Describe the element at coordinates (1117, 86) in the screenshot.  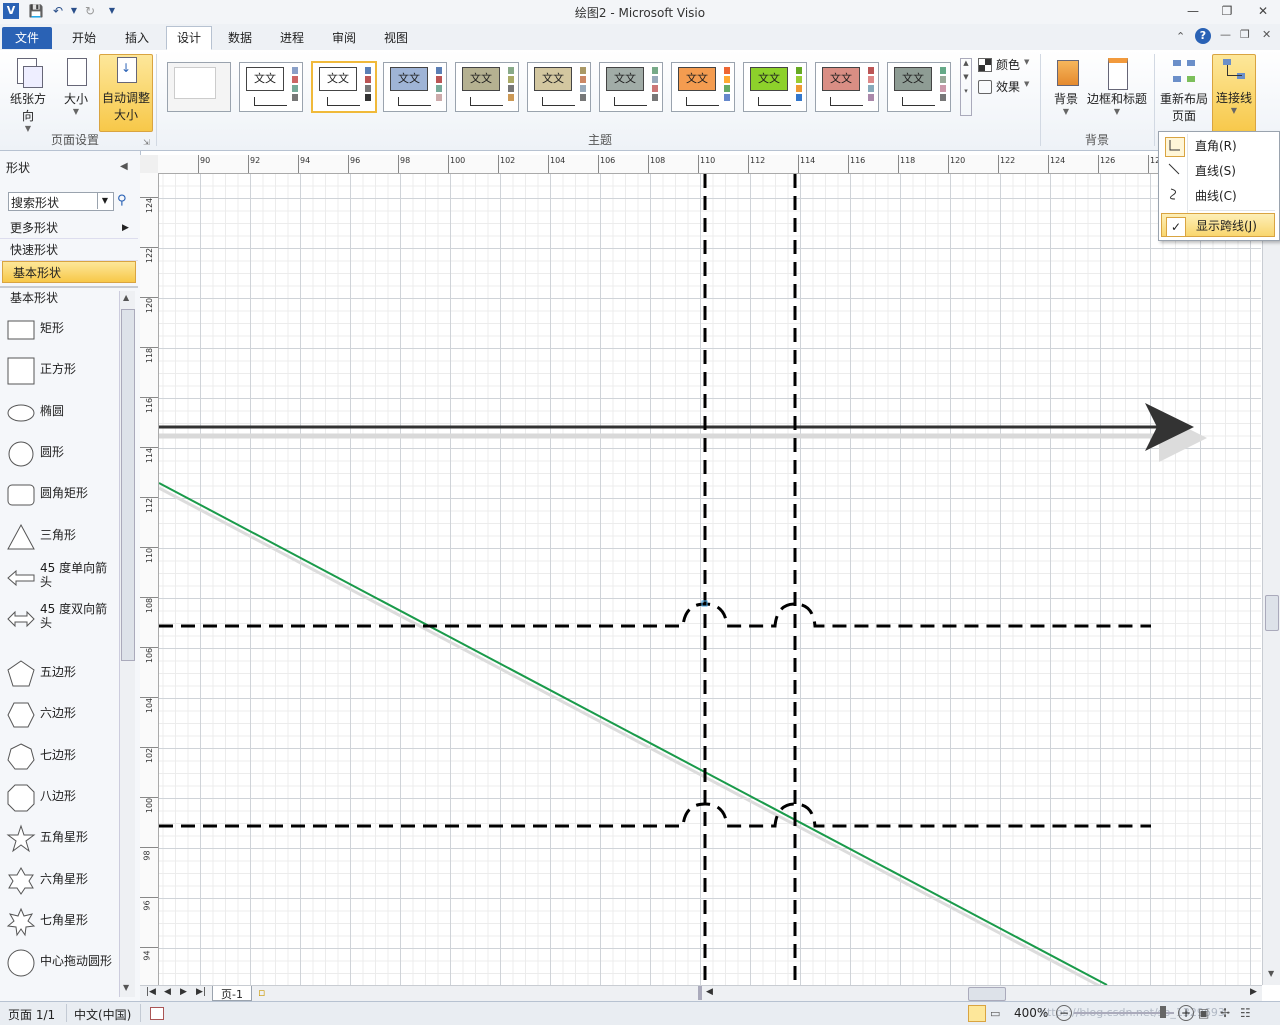
I see `borders-titles-button: 边框和标题 ▼` at that location.